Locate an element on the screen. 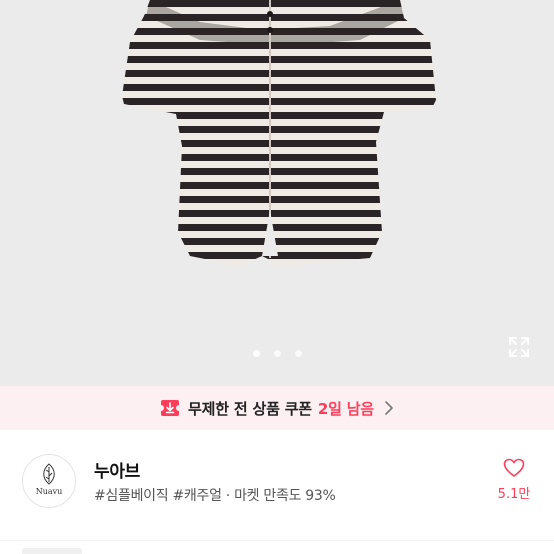  leaf-icon is located at coordinates (49, 474).